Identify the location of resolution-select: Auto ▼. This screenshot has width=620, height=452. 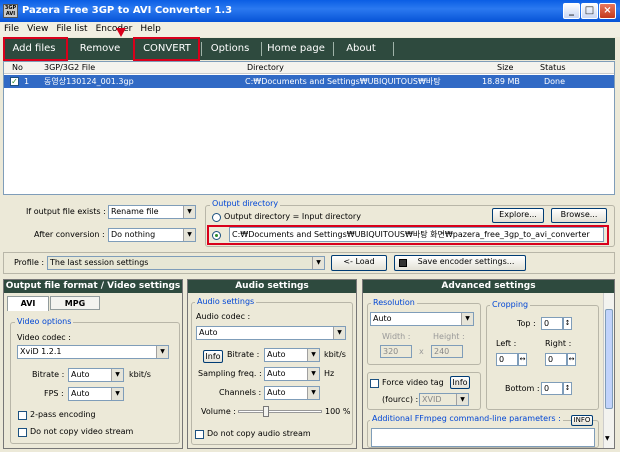
(422, 319).